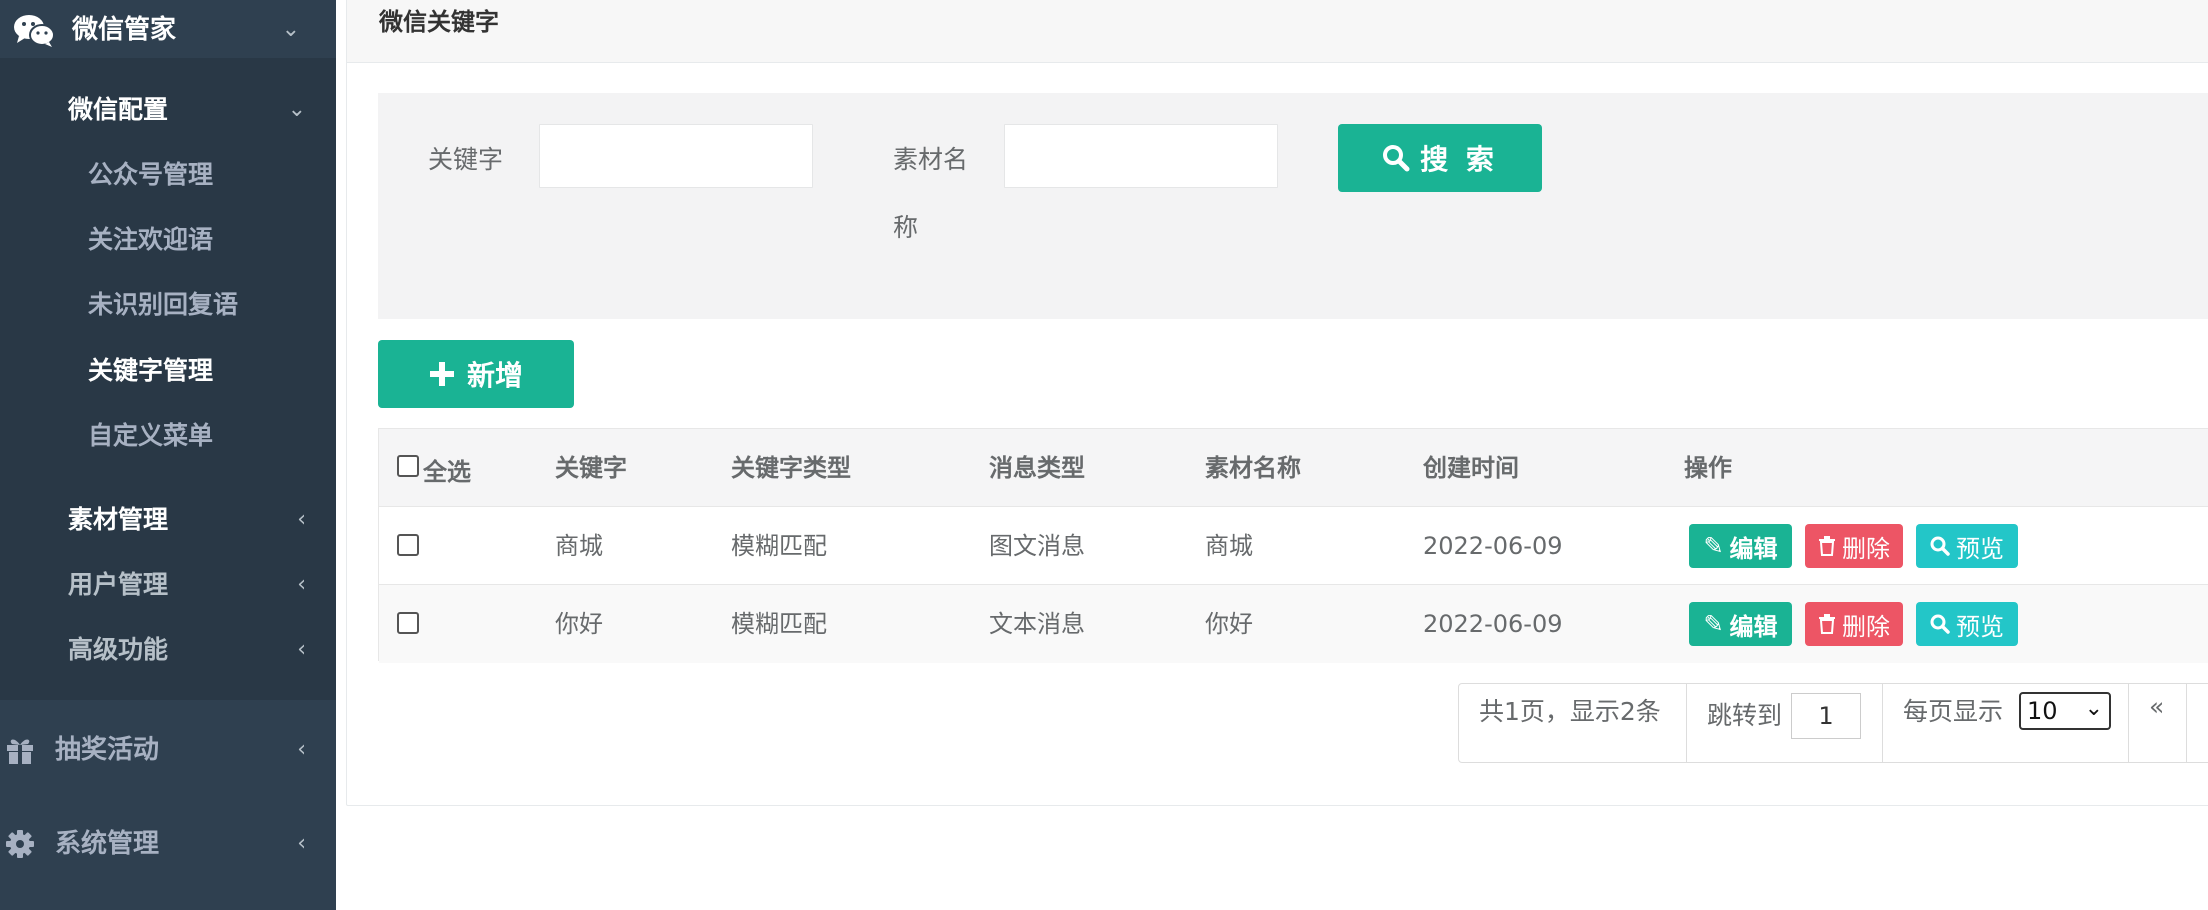 The width and height of the screenshot is (2208, 910). What do you see at coordinates (1785, 723) in the screenshot?
I see `pagination-jump-segment: 跳转到 1` at bounding box center [1785, 723].